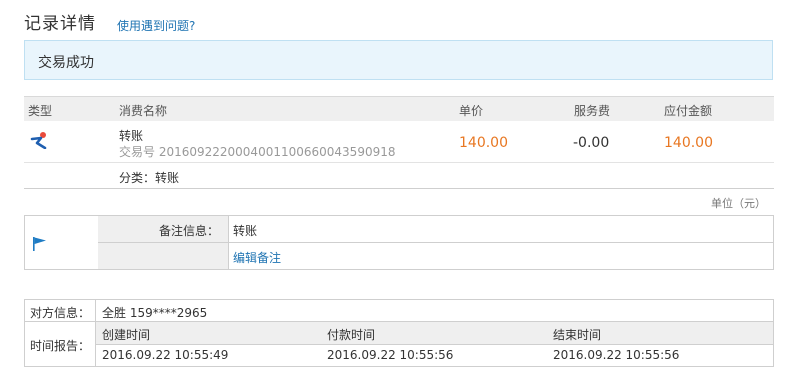 This screenshot has height=391, width=788. Describe the element at coordinates (592, 111) in the screenshot. I see `col-fee: 服务费` at that location.